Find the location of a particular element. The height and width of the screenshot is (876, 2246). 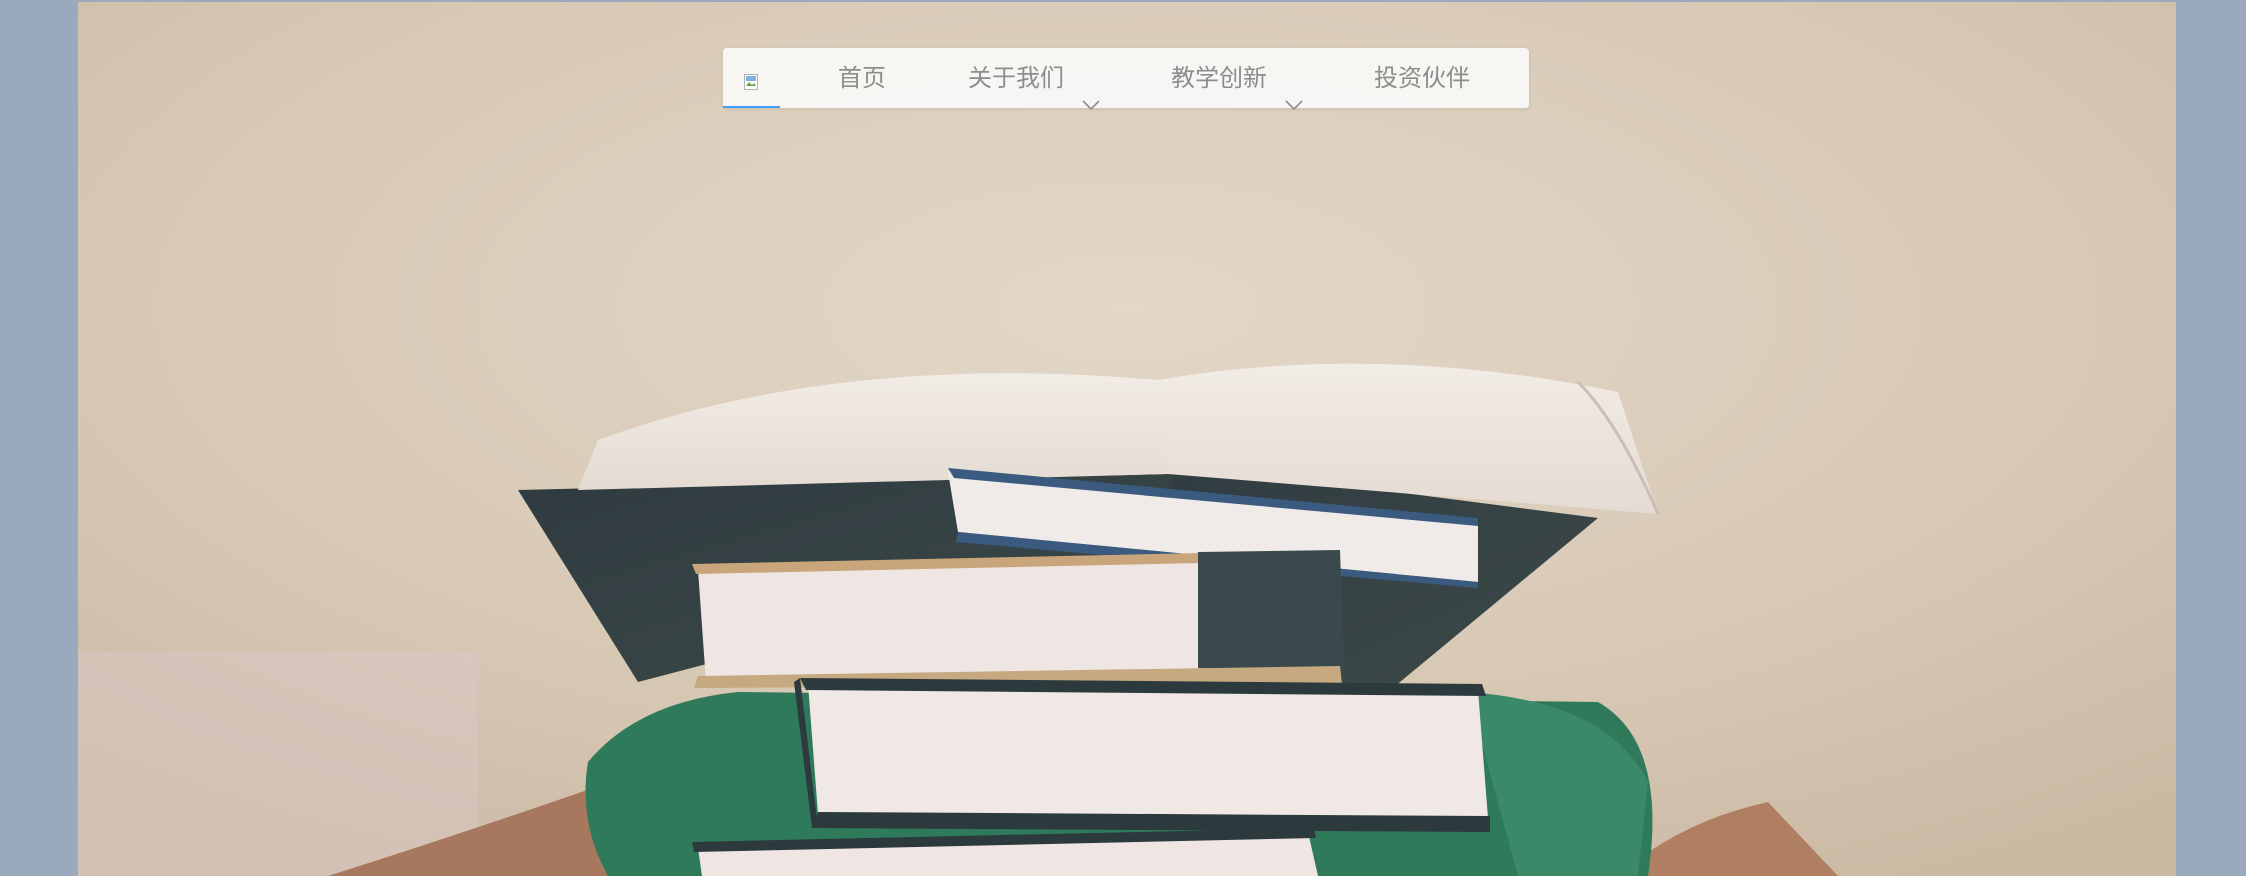

logo-tab is located at coordinates (751, 78).